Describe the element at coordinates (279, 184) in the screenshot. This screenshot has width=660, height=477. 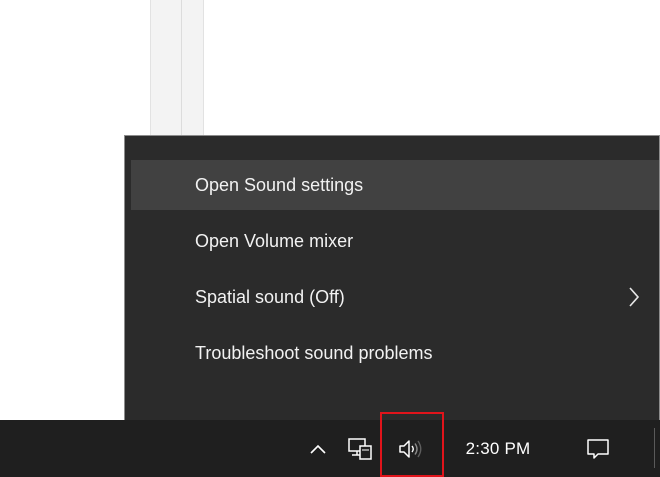
I see `menu-item-label: Open Sound settings` at that location.